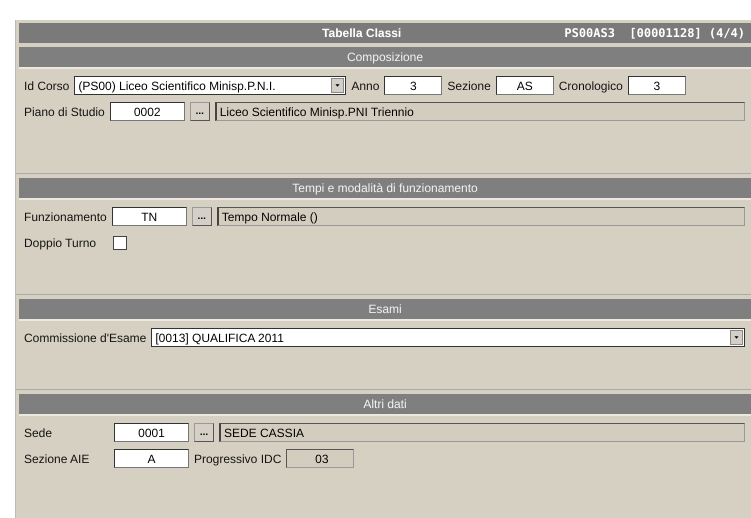 The width and height of the screenshot is (751, 518). Describe the element at coordinates (590, 85) in the screenshot. I see `field-label: Cronologico` at that location.